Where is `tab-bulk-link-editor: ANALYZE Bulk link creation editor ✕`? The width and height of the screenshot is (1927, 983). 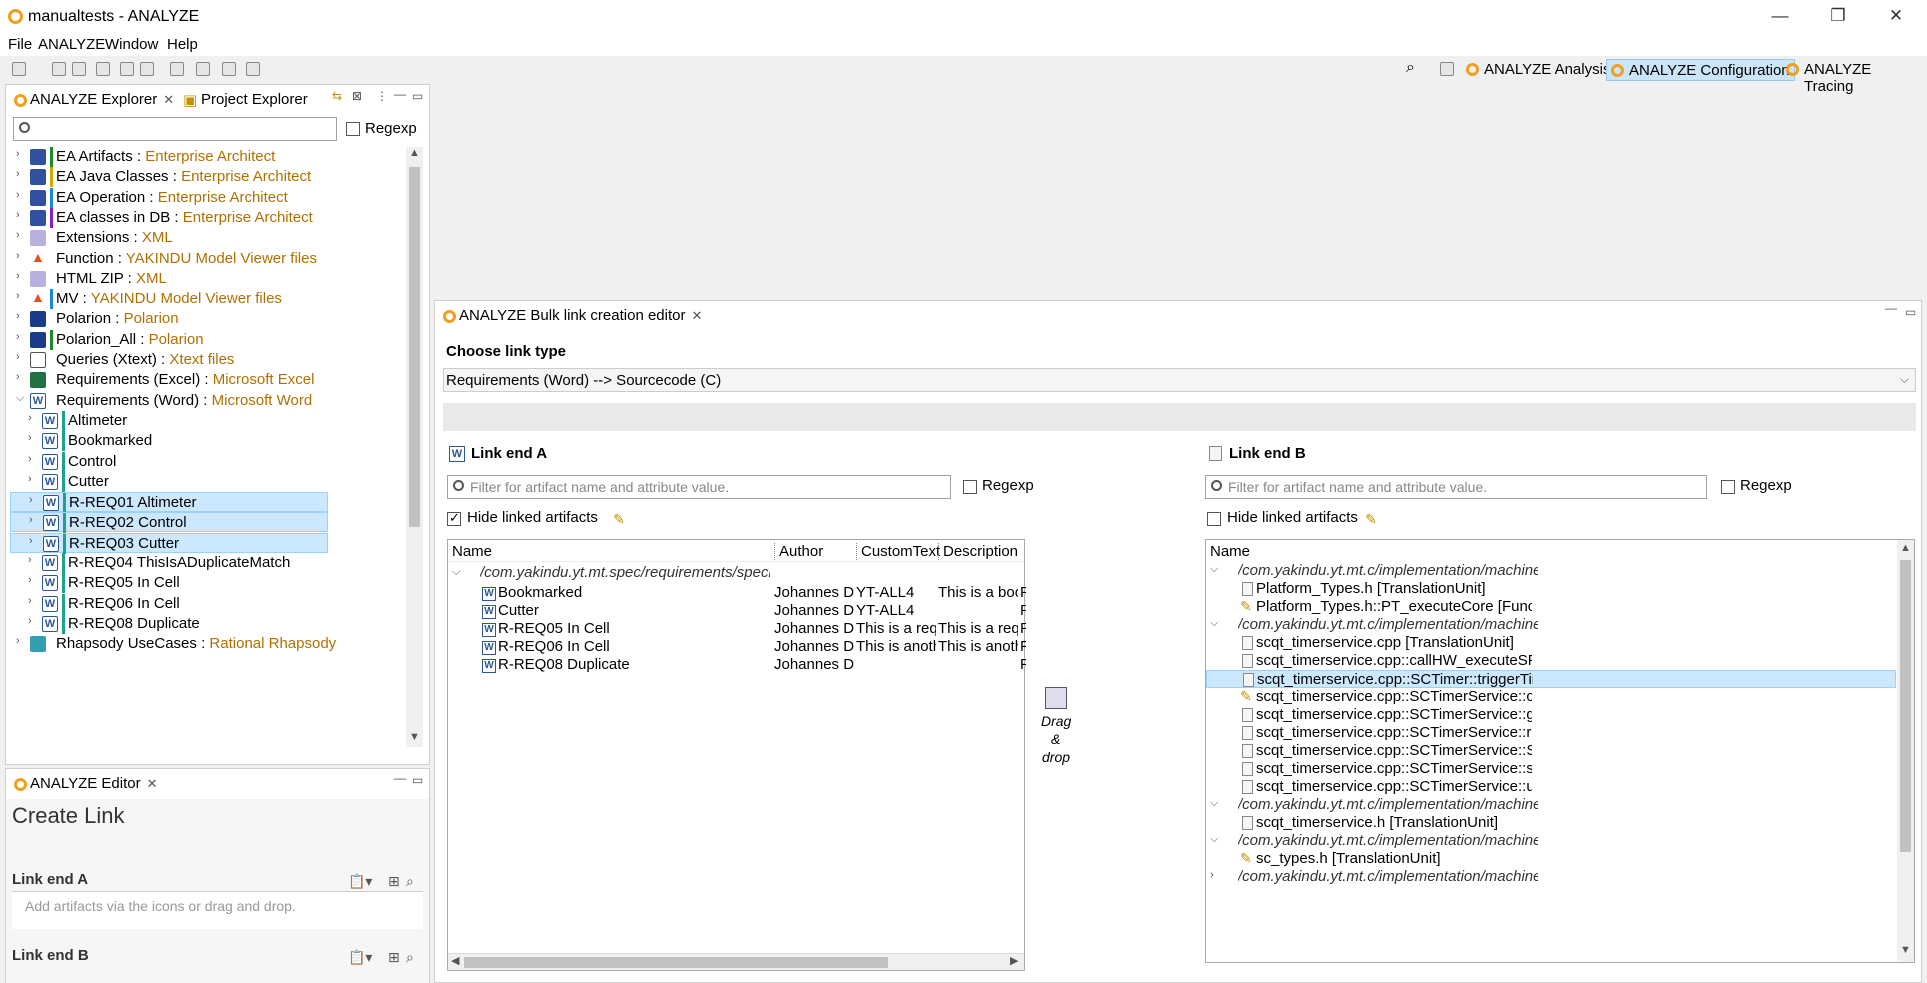
tab-bulk-link-editor: ANALYZE Bulk link creation editor ✕ is located at coordinates (570, 315).